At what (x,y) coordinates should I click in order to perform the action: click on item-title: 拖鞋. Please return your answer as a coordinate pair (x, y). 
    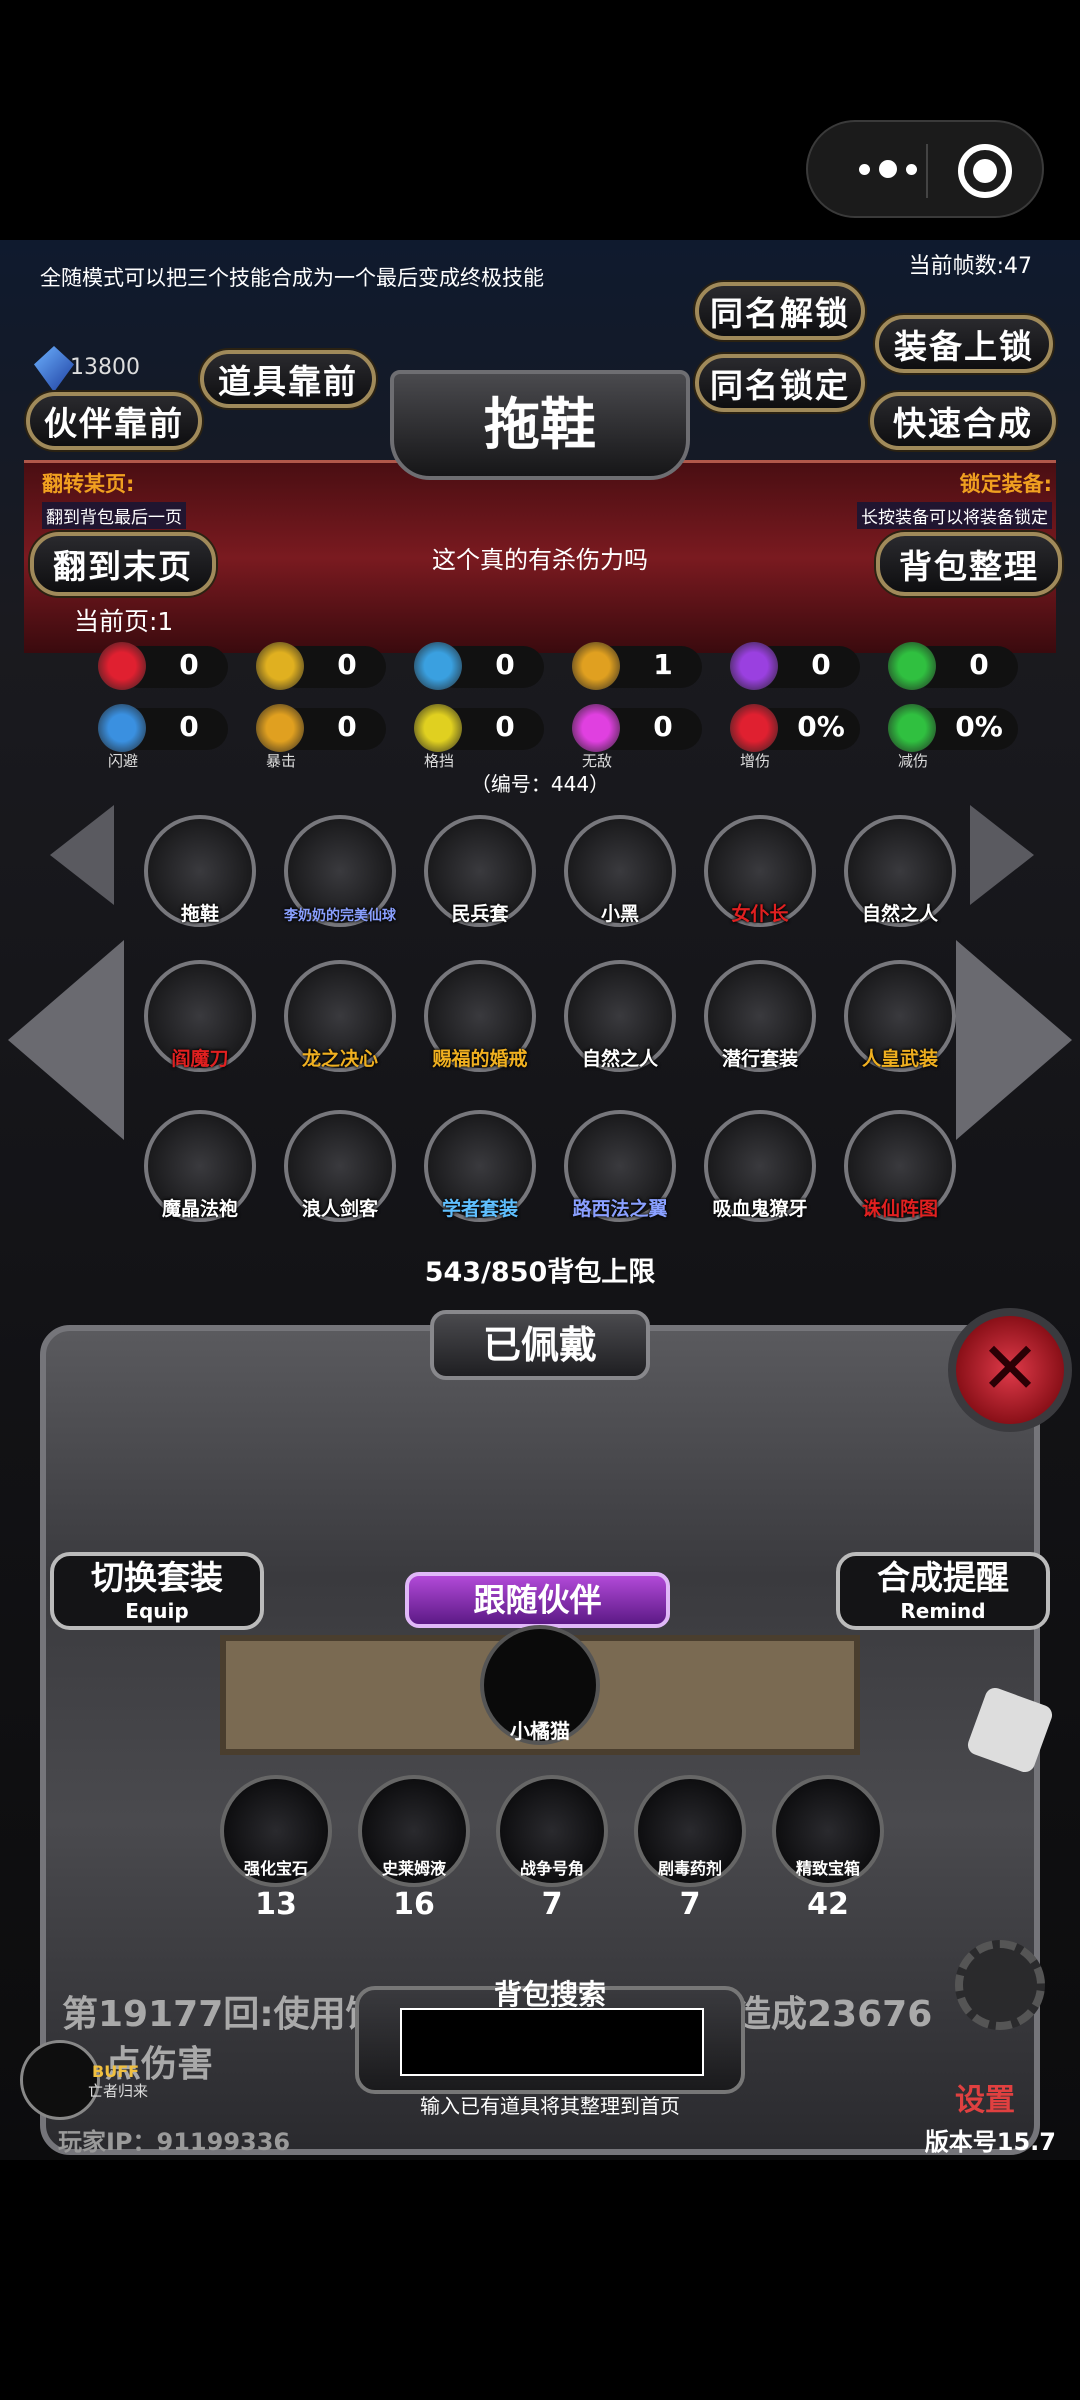
    Looking at the image, I should click on (540, 425).